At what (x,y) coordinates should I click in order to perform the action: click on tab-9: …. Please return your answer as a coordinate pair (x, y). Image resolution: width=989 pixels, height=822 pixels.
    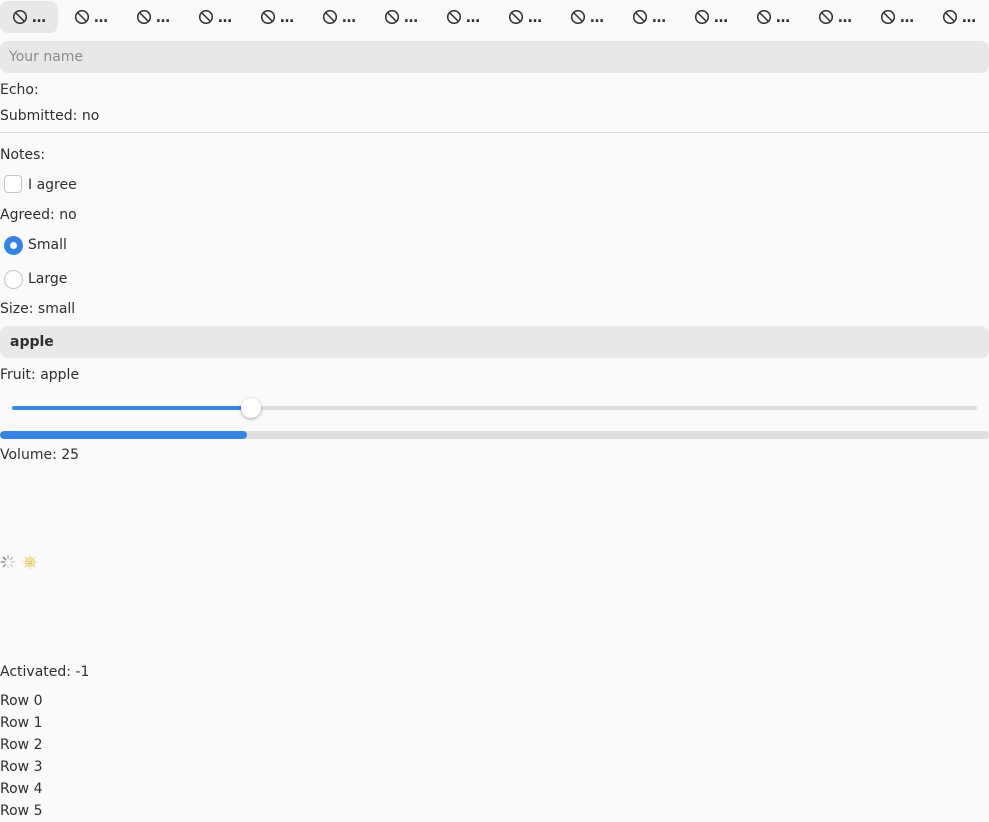
    Looking at the image, I should click on (587, 17).